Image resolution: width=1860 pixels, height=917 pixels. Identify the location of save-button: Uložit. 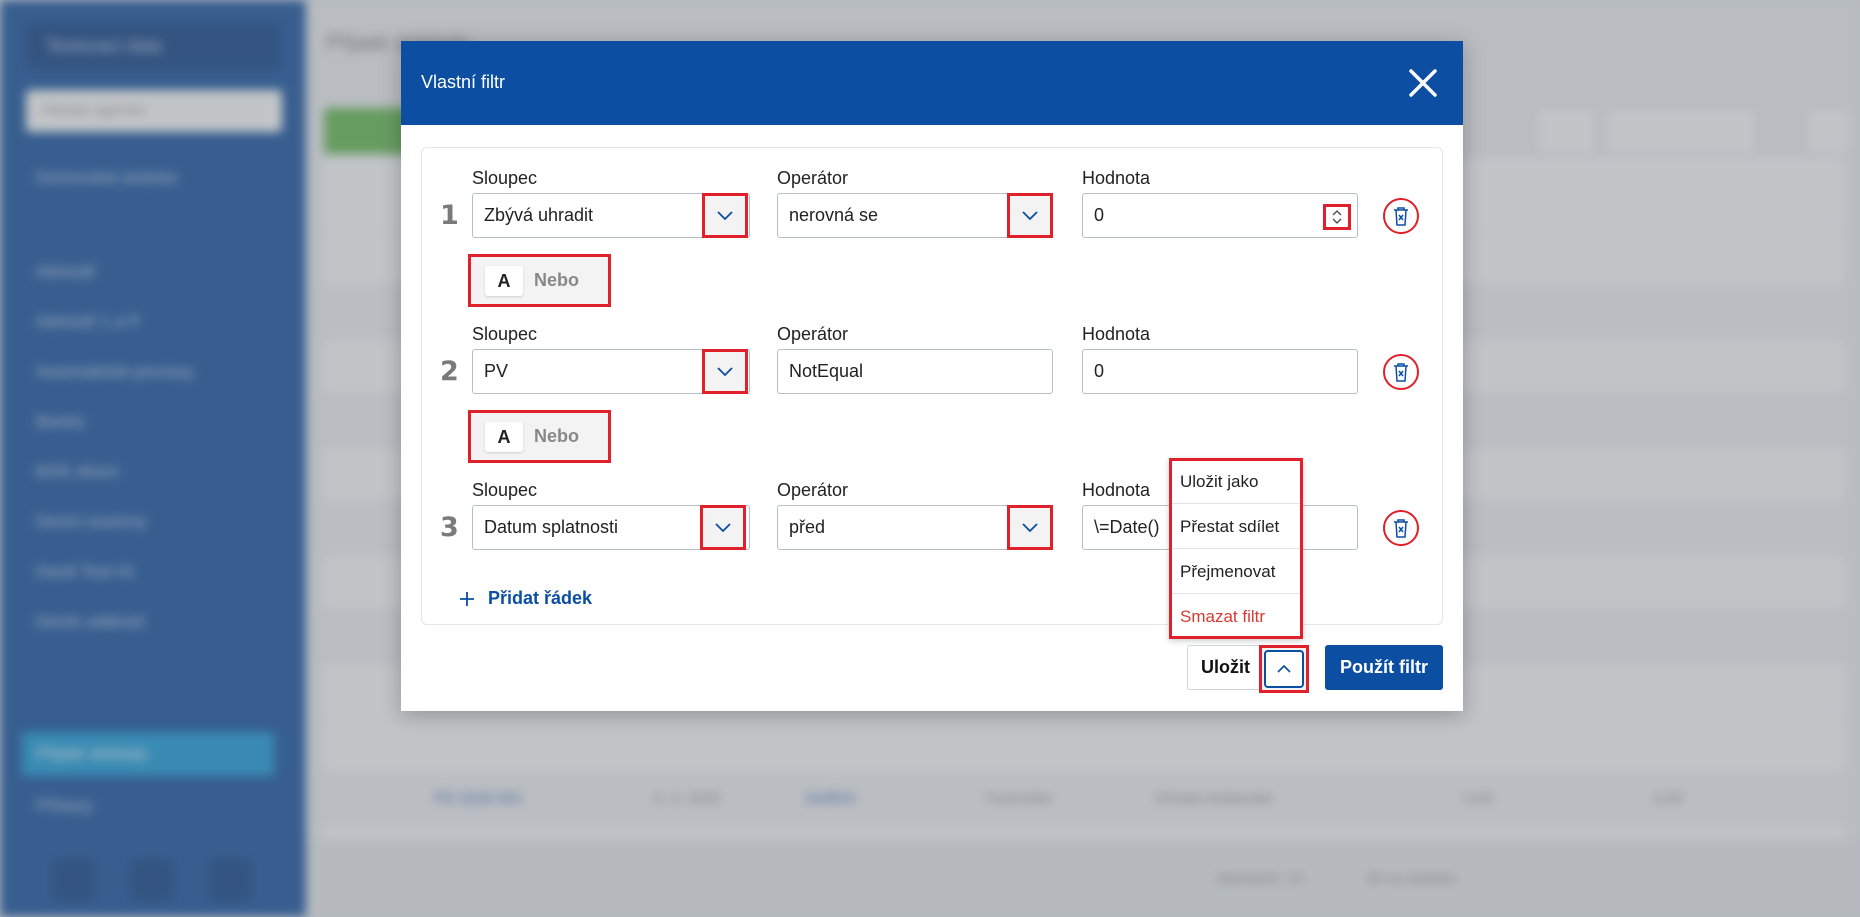
(1225, 667).